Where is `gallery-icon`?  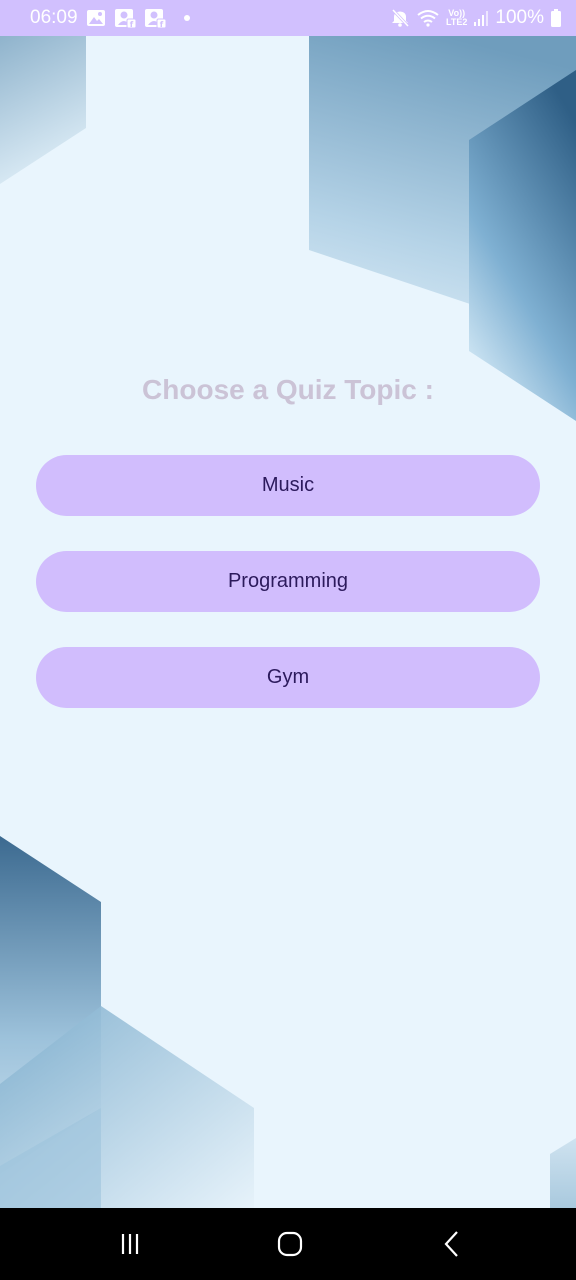 gallery-icon is located at coordinates (96, 18).